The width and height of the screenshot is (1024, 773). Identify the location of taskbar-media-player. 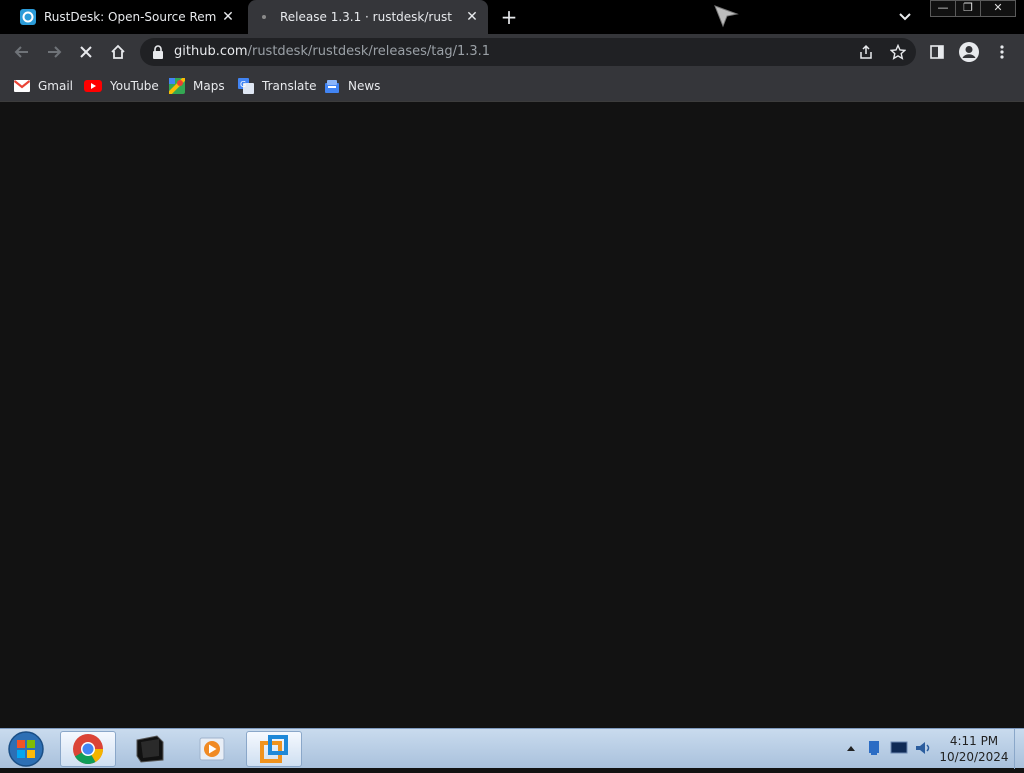
(212, 749).